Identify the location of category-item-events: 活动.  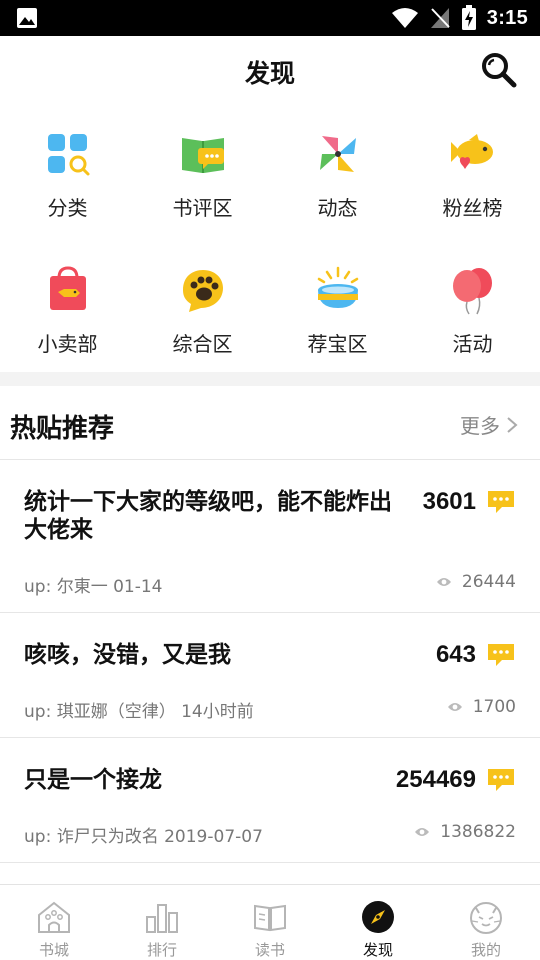
(472, 312).